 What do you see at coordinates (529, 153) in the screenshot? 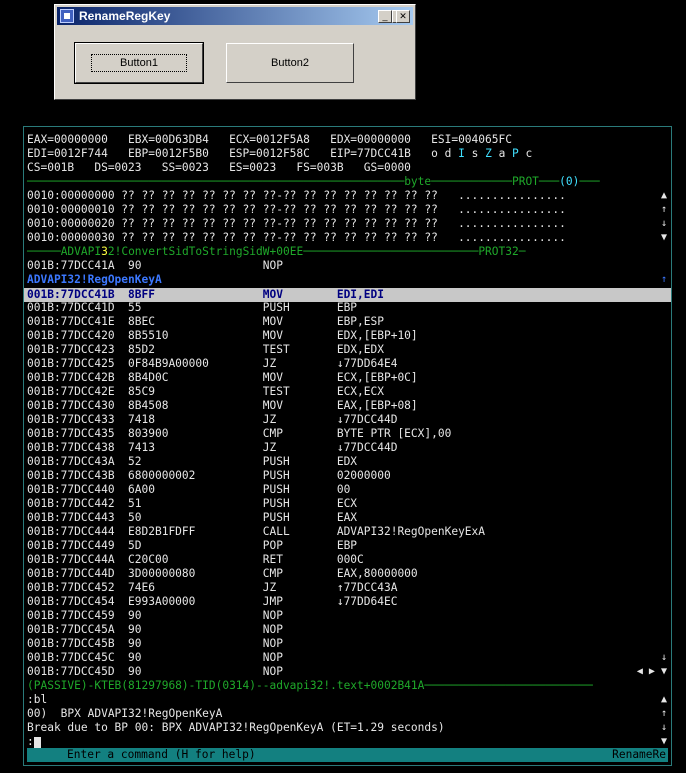
I see `cpu-flag: c` at bounding box center [529, 153].